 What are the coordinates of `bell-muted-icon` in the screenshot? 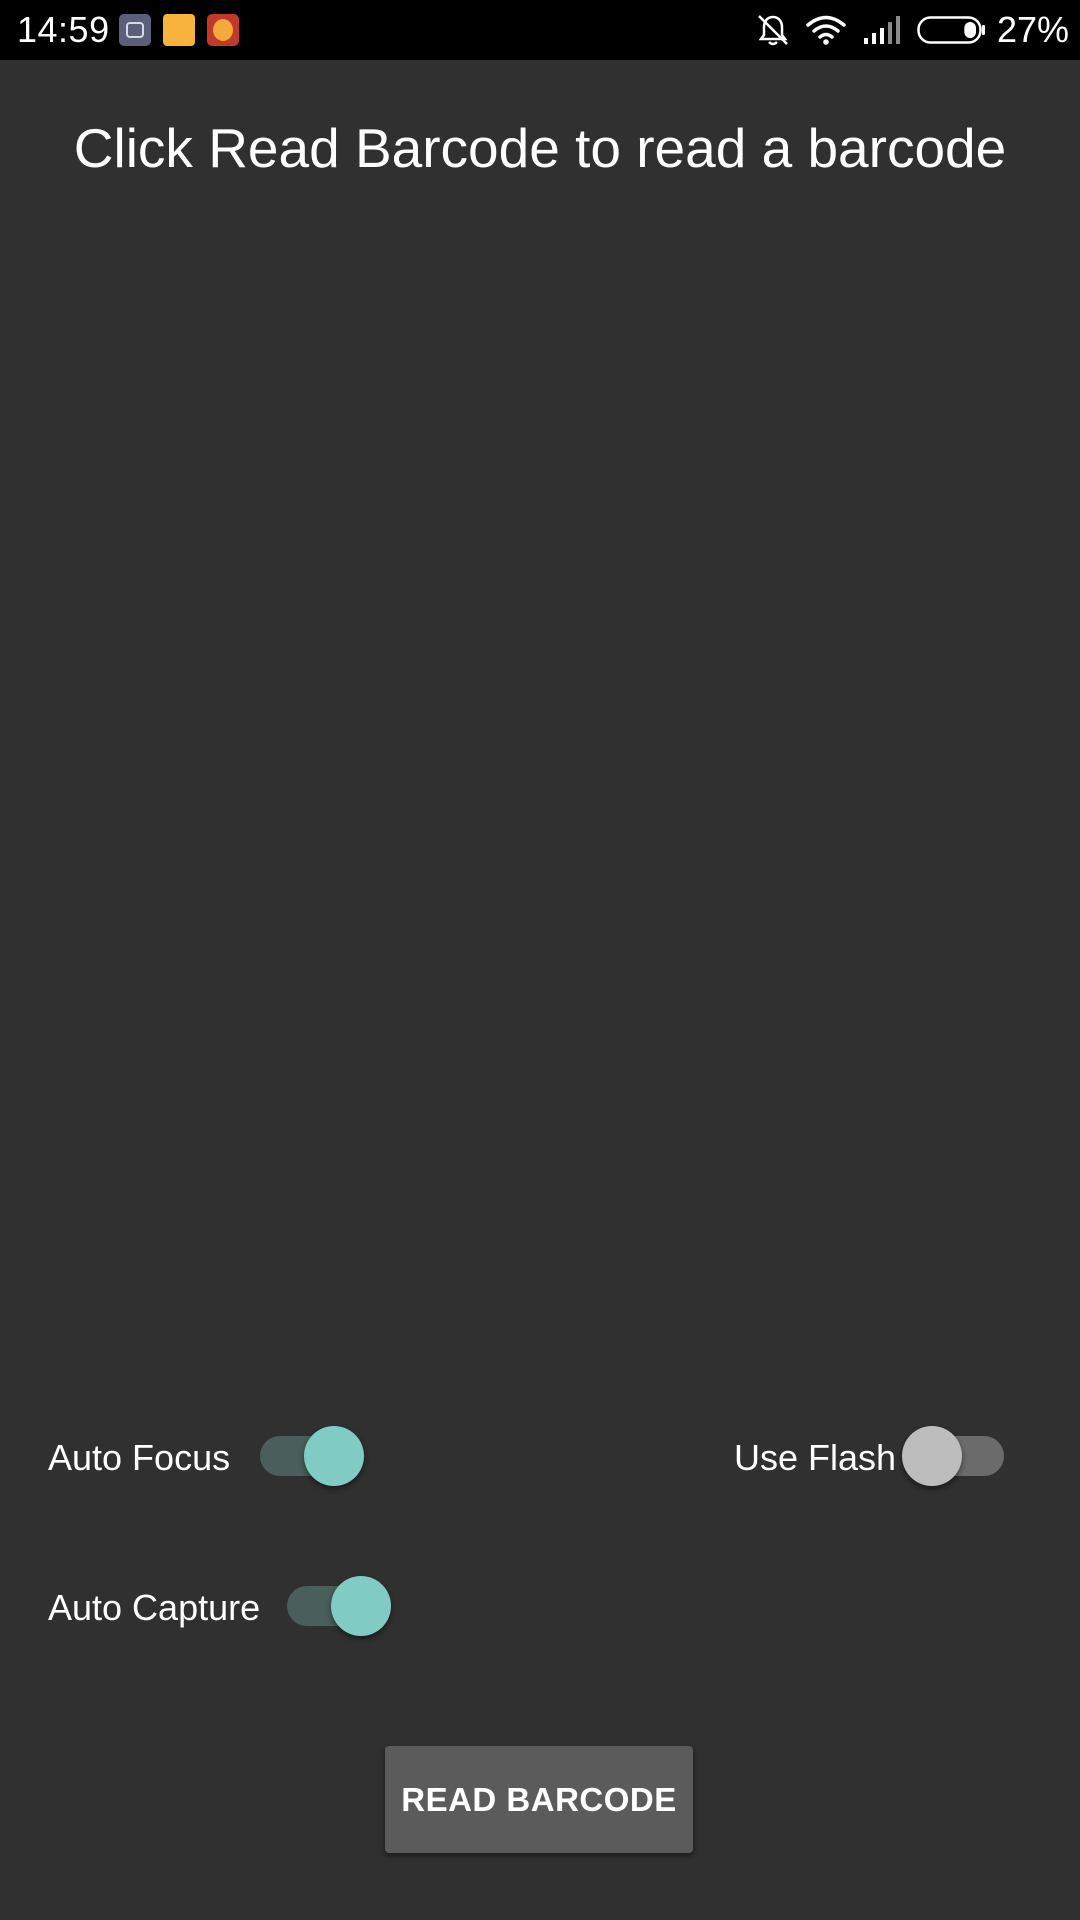 It's located at (773, 30).